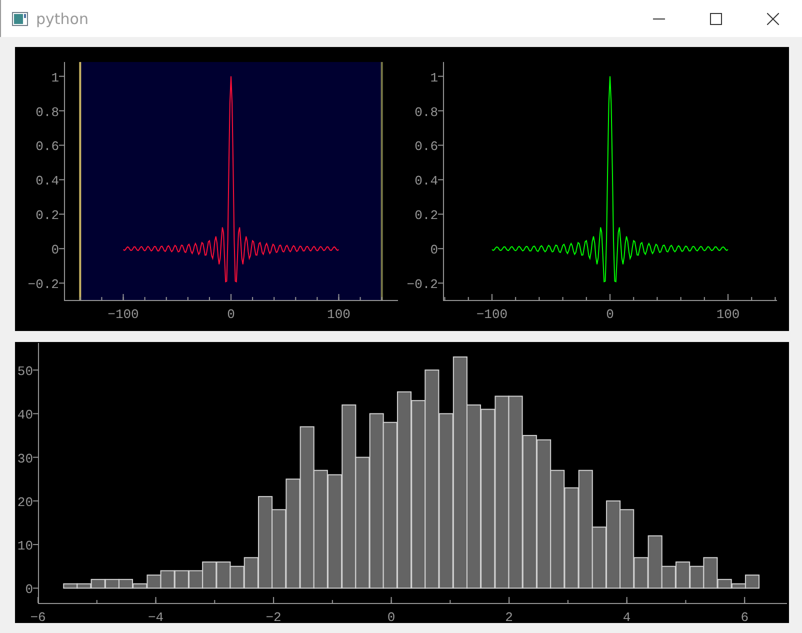  What do you see at coordinates (25, 502) in the screenshot?
I see `axis-tick-label: 20` at bounding box center [25, 502].